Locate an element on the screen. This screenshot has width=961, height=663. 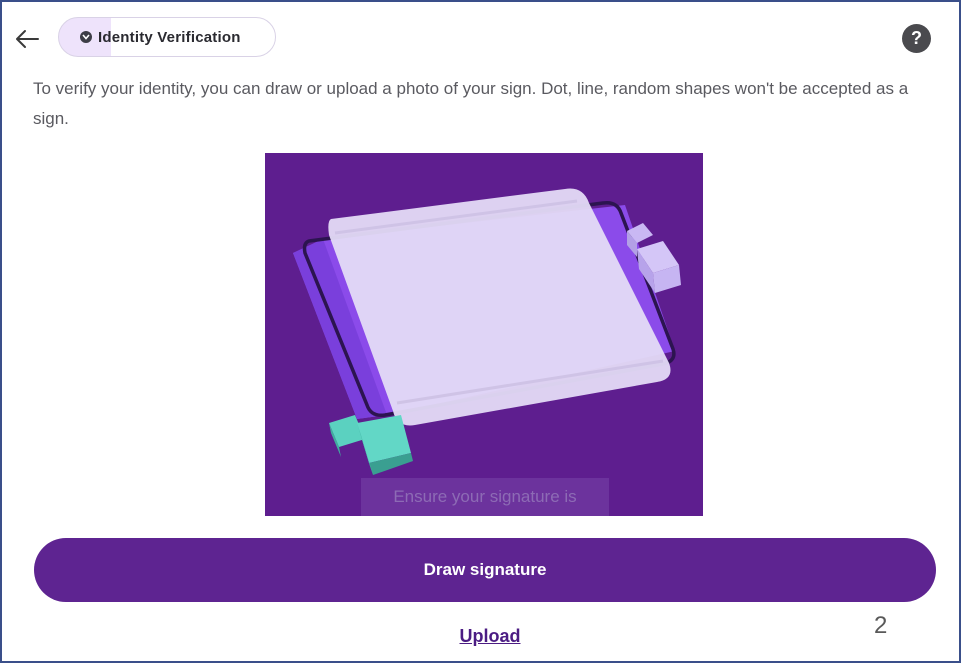
arrow-left-icon is located at coordinates (27, 39).